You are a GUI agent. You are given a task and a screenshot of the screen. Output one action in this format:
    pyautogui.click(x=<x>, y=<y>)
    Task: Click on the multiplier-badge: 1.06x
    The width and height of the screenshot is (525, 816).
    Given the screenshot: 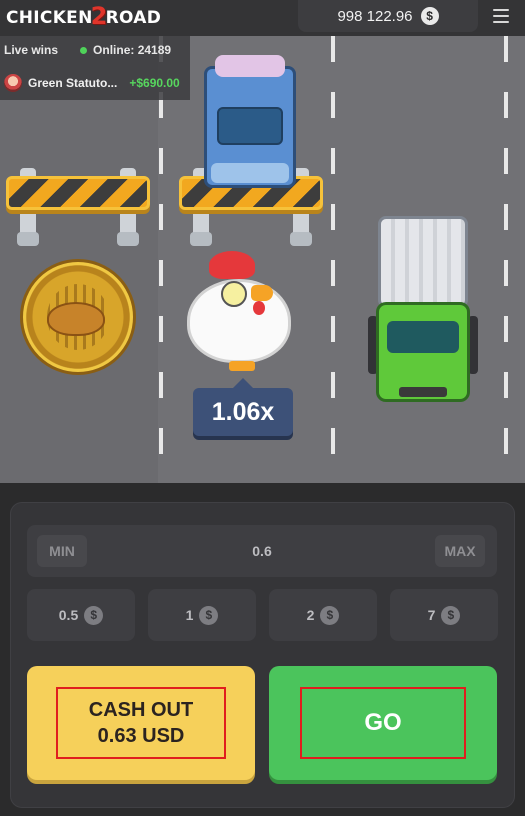 What is the action you would take?
    pyautogui.click(x=243, y=407)
    